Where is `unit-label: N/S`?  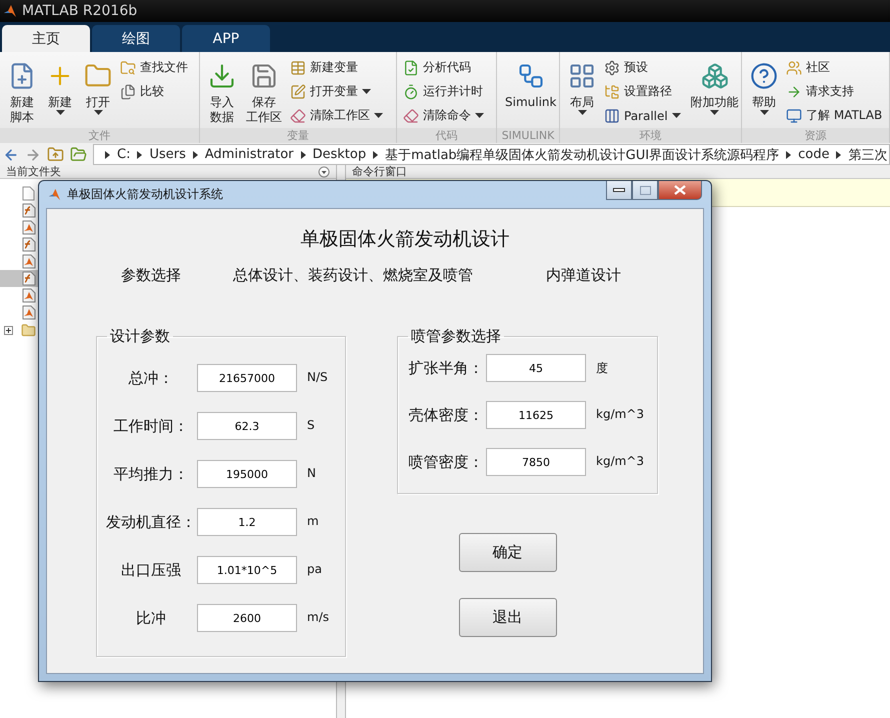
unit-label: N/S is located at coordinates (318, 377).